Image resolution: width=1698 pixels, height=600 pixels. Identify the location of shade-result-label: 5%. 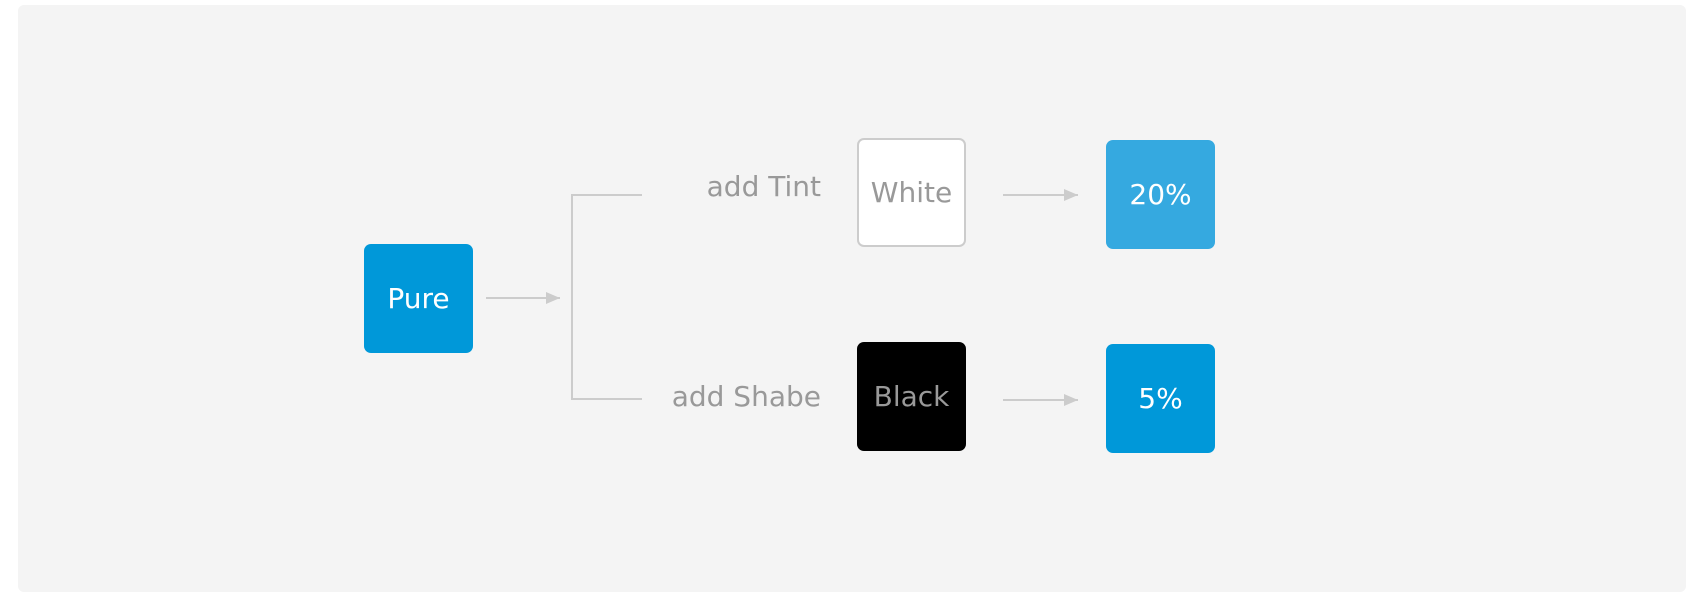
(1160, 398).